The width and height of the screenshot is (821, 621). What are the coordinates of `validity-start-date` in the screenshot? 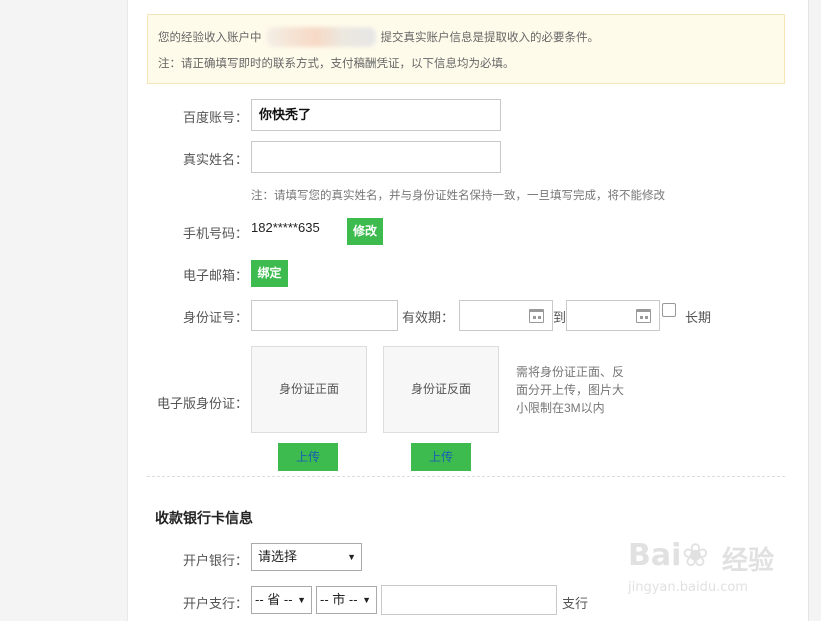 It's located at (506, 315).